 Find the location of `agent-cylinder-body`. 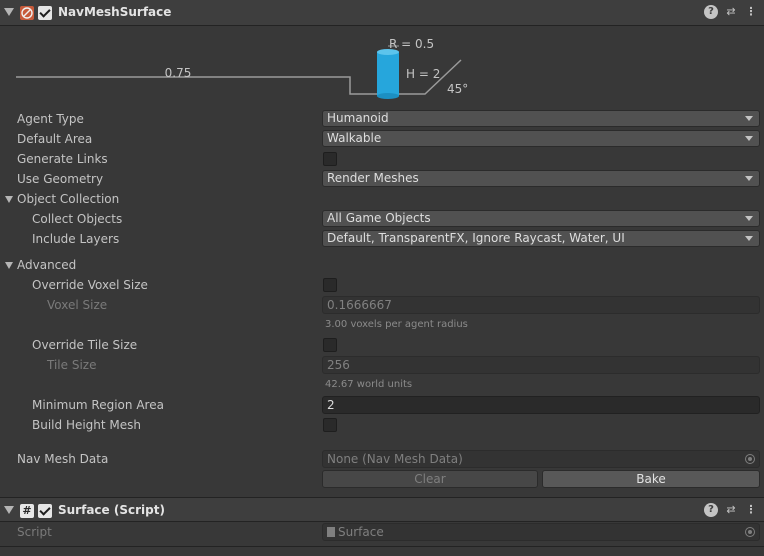

agent-cylinder-body is located at coordinates (388, 74).